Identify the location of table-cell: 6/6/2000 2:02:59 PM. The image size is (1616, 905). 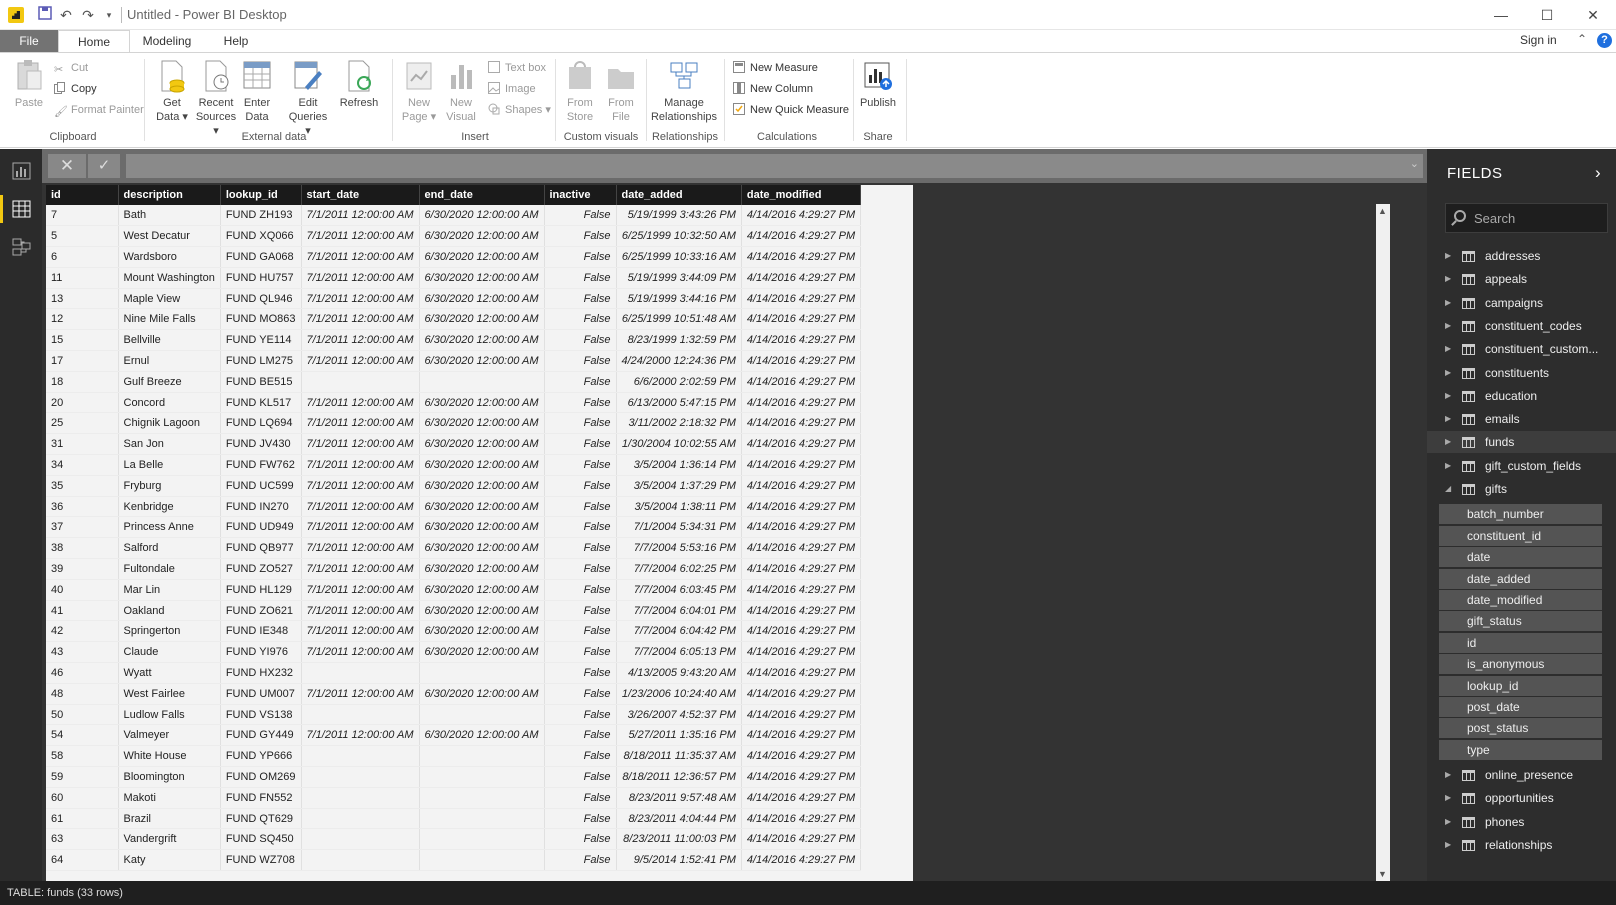
(679, 382).